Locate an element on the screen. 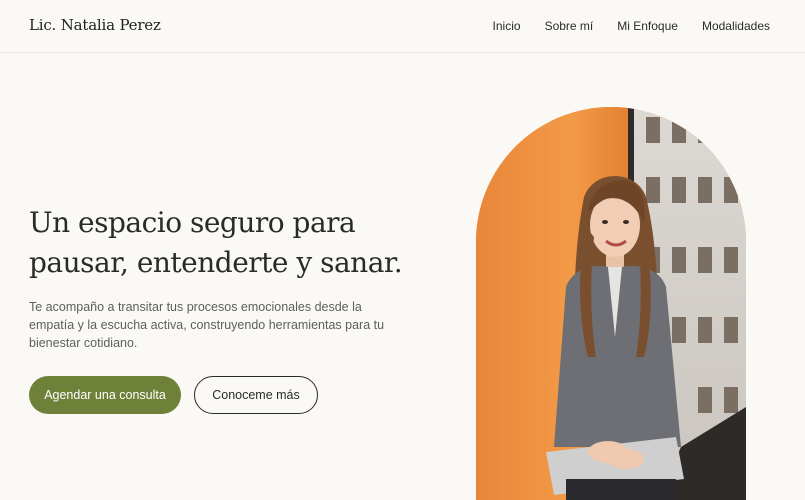 The height and width of the screenshot is (500, 805). nav-link-mi-enfoque: Mi Enfoque is located at coordinates (647, 26).